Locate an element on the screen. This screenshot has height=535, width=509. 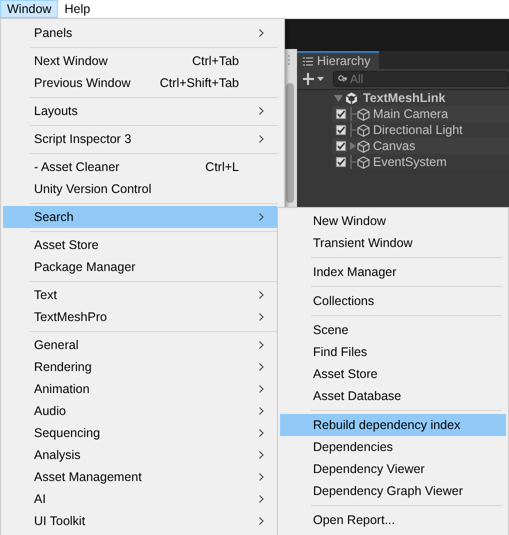
menu-item: Animation is located at coordinates (140, 389).